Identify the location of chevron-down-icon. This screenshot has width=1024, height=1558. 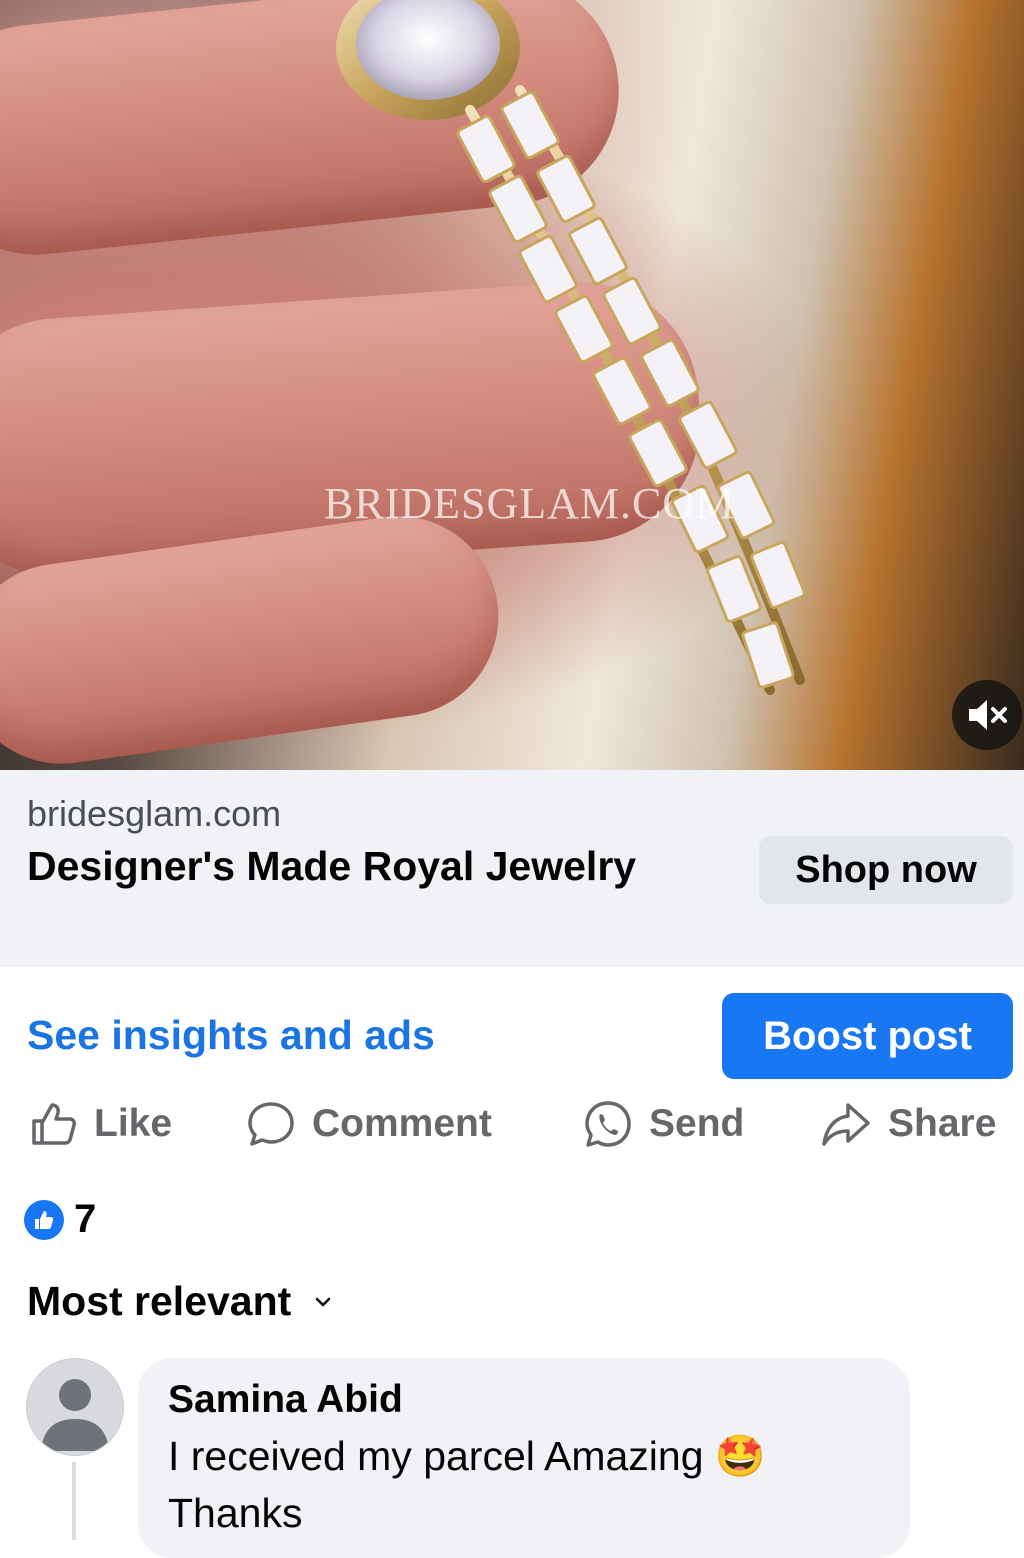
(323, 1301).